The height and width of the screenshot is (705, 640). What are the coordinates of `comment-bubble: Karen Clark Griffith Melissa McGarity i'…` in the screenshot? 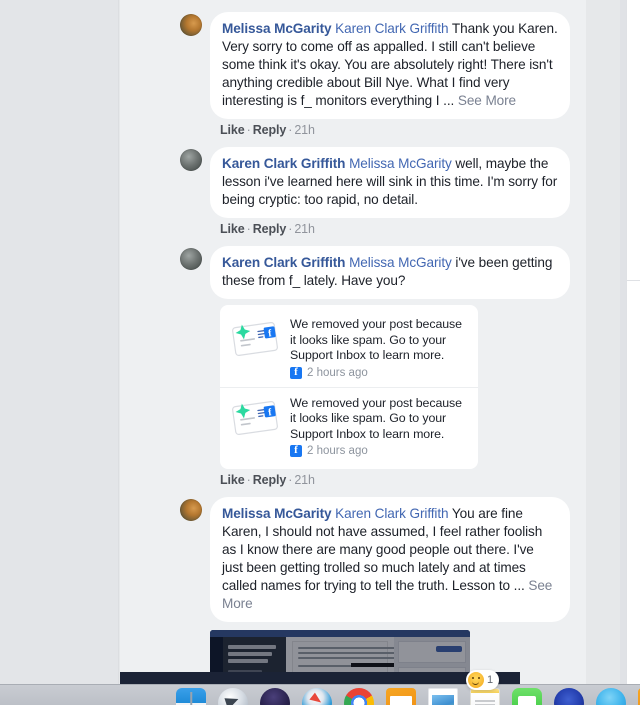 It's located at (390, 272).